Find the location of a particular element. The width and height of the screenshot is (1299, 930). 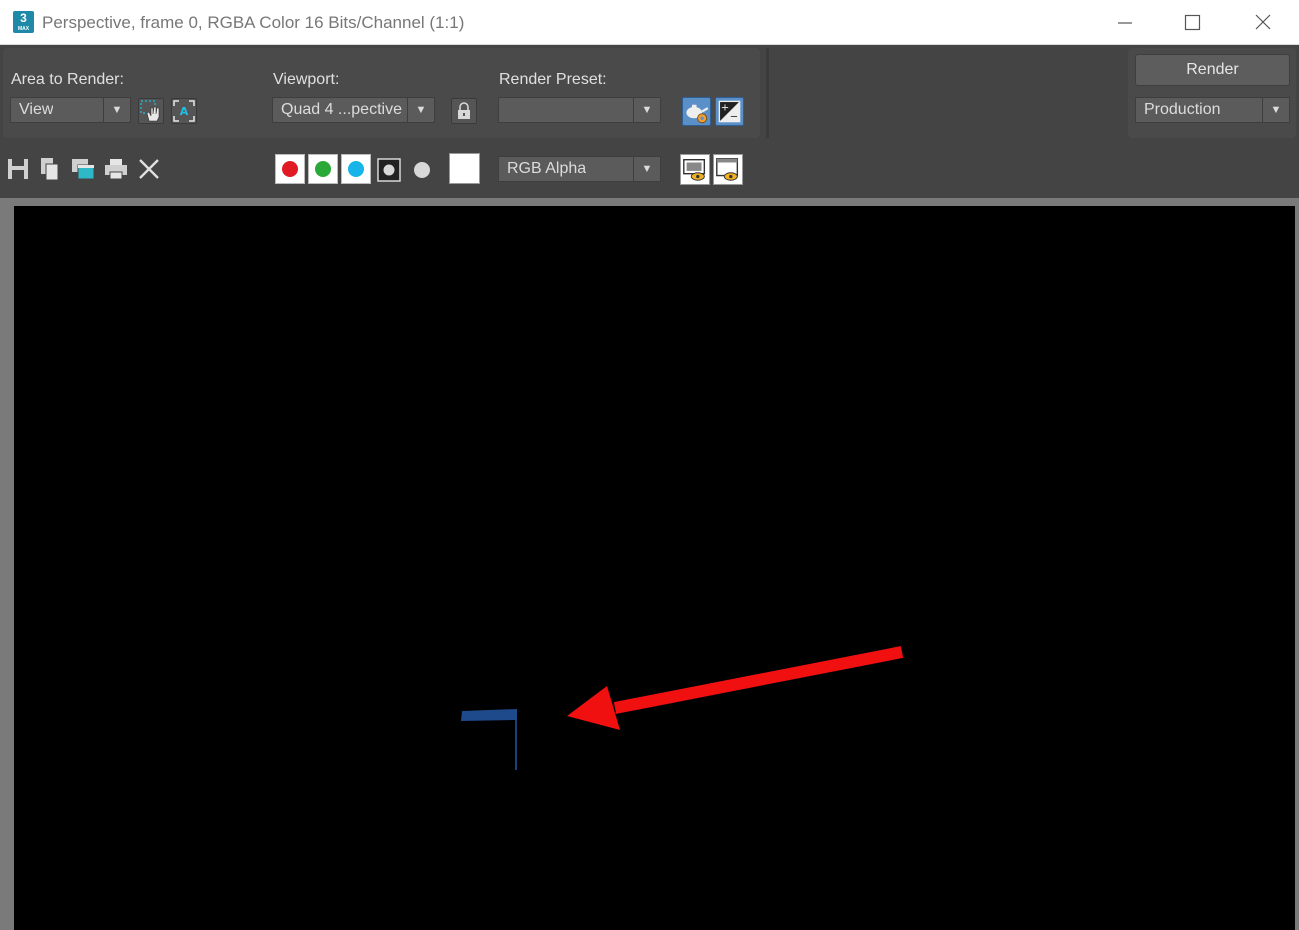

hand-region-icon is located at coordinates (150, 111).